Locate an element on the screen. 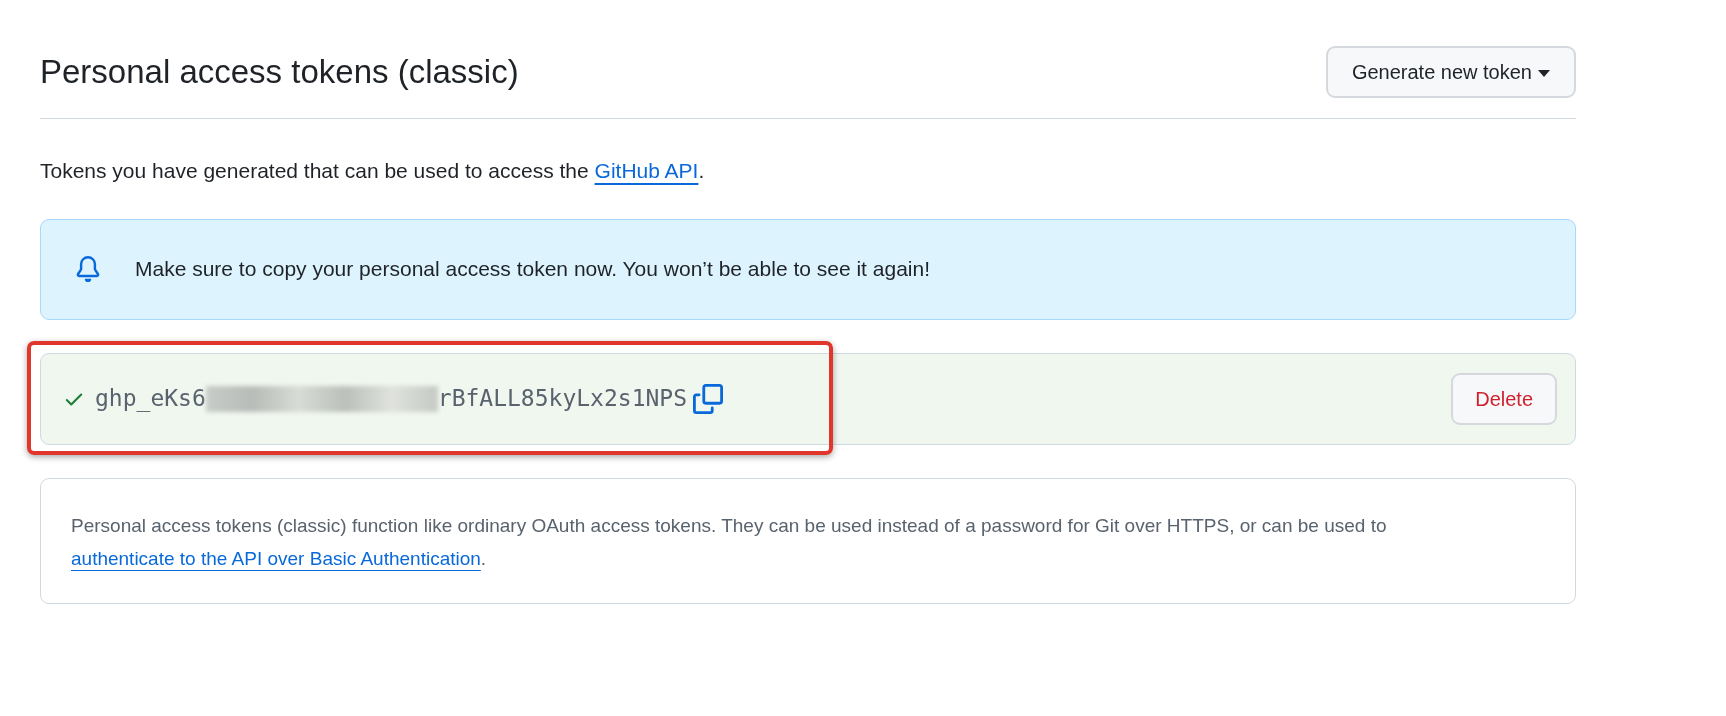 The height and width of the screenshot is (716, 1726). generate-token-button: Generate new token is located at coordinates (1450, 72).